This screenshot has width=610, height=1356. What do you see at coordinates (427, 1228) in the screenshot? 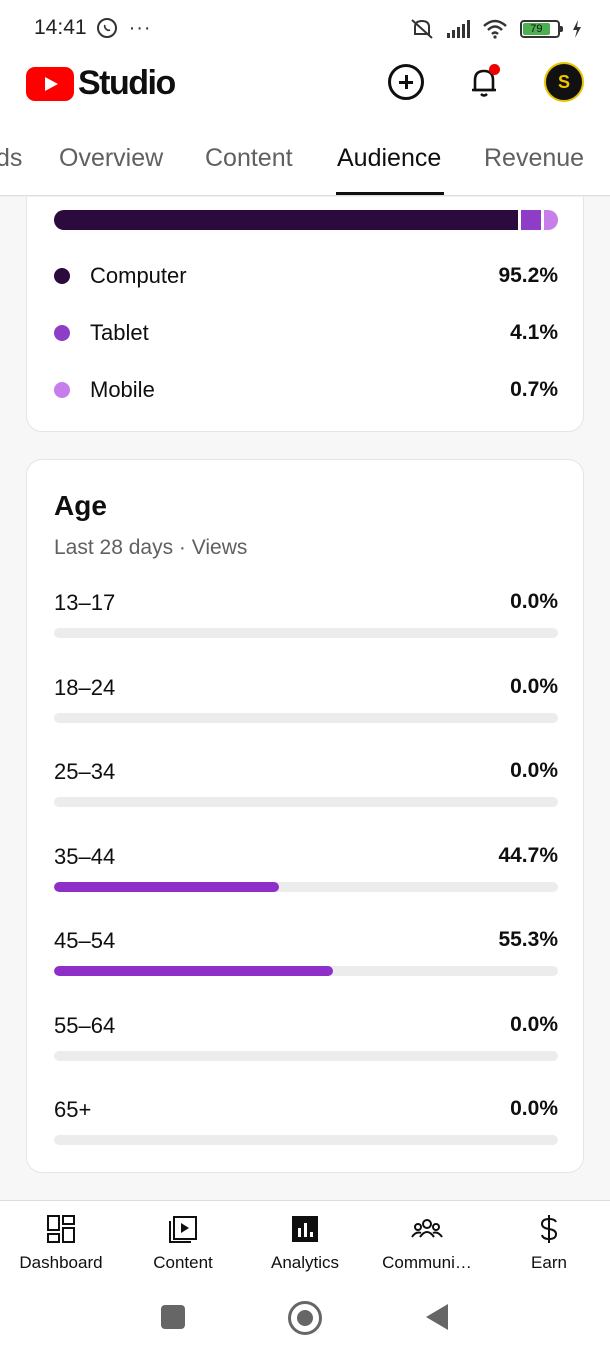
I see `community-icon` at bounding box center [427, 1228].